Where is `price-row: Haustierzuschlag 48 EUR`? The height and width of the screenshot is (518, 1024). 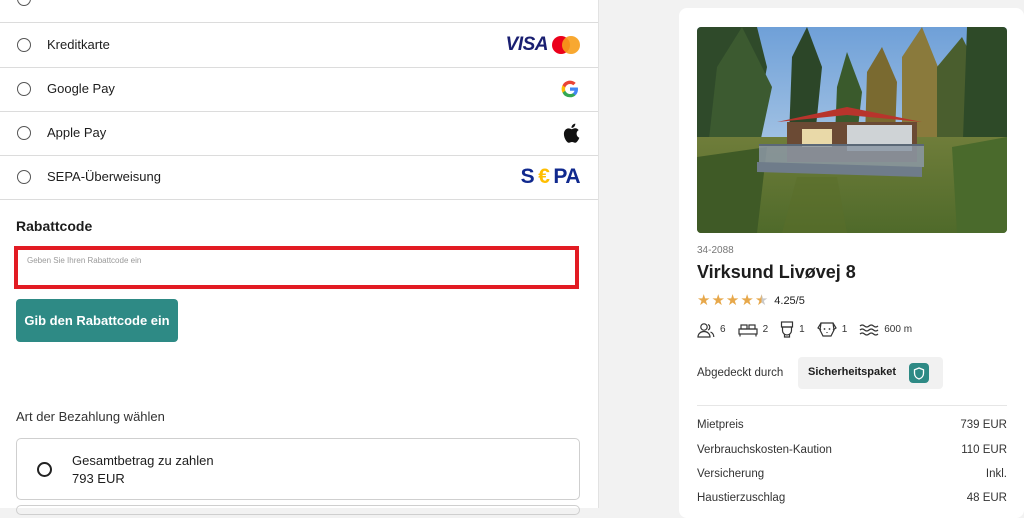 price-row: Haustierzuschlag 48 EUR is located at coordinates (852, 498).